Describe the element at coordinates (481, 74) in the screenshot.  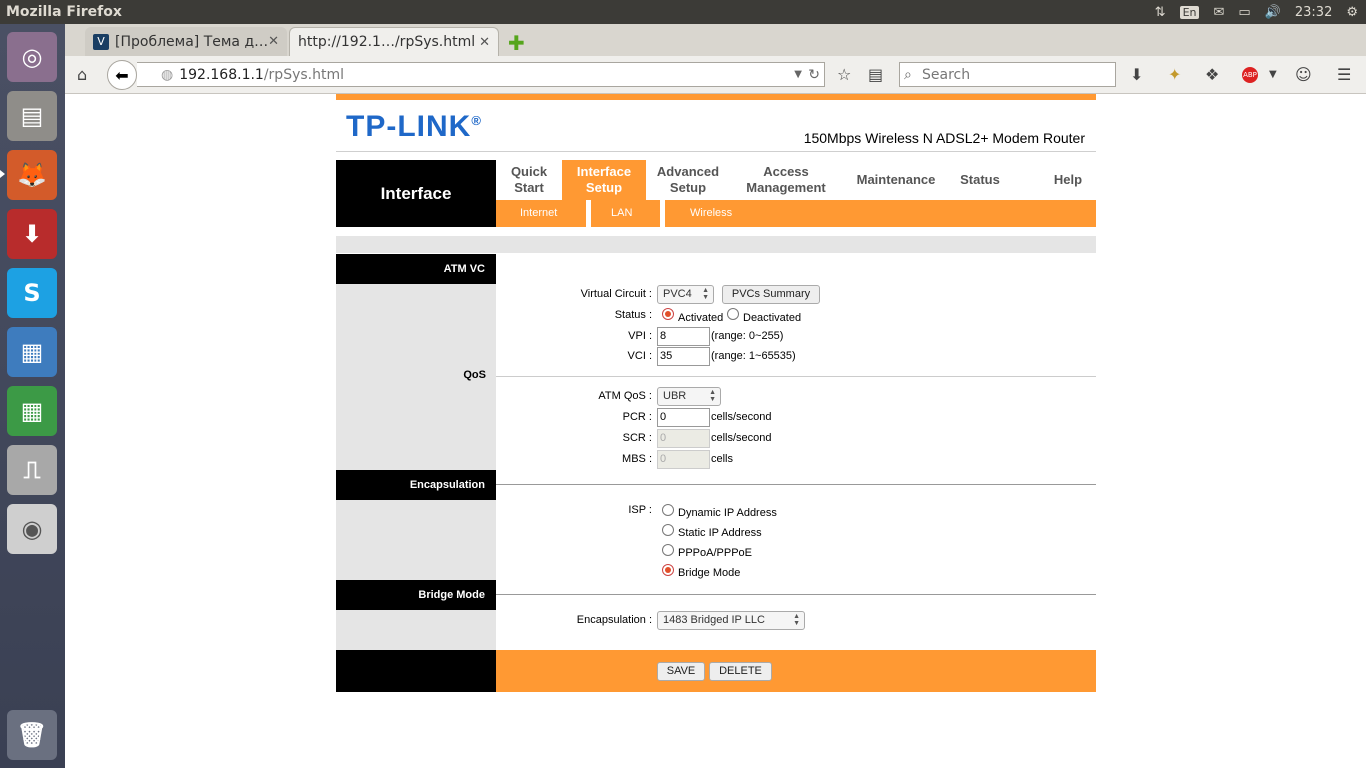
I see `url-bar: ◍ 192.168.1.1/rpSys.html ▼ ↻` at that location.